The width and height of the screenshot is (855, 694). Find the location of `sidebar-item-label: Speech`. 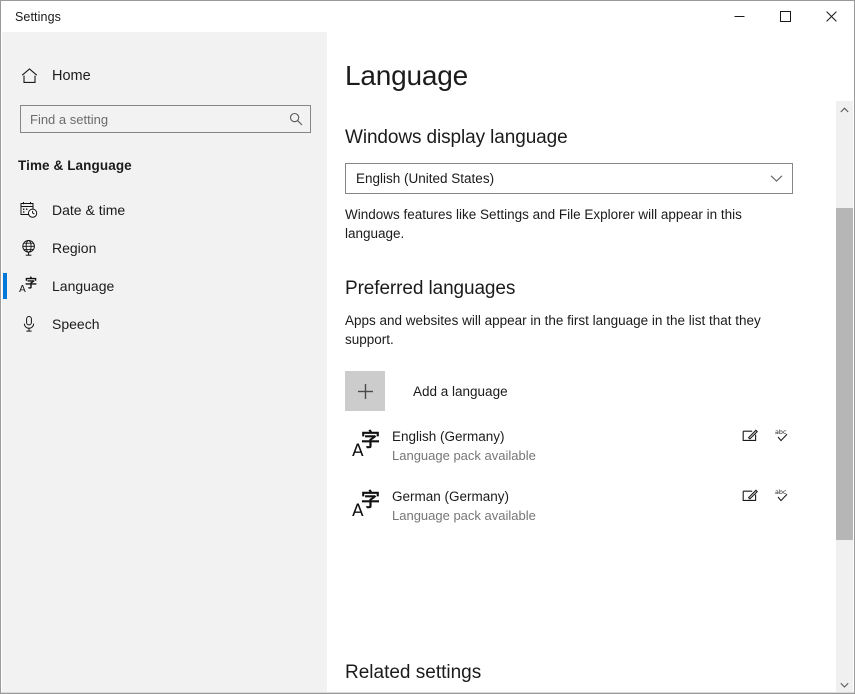

sidebar-item-label: Speech is located at coordinates (76, 324).